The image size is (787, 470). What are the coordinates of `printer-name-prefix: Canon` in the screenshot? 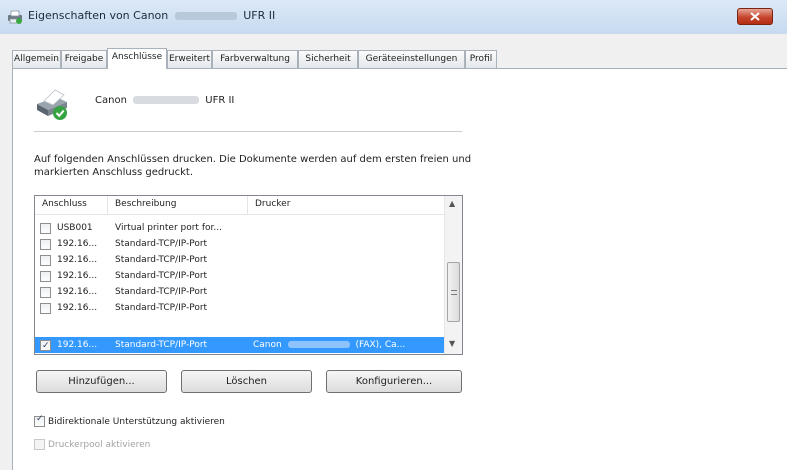 It's located at (111, 100).